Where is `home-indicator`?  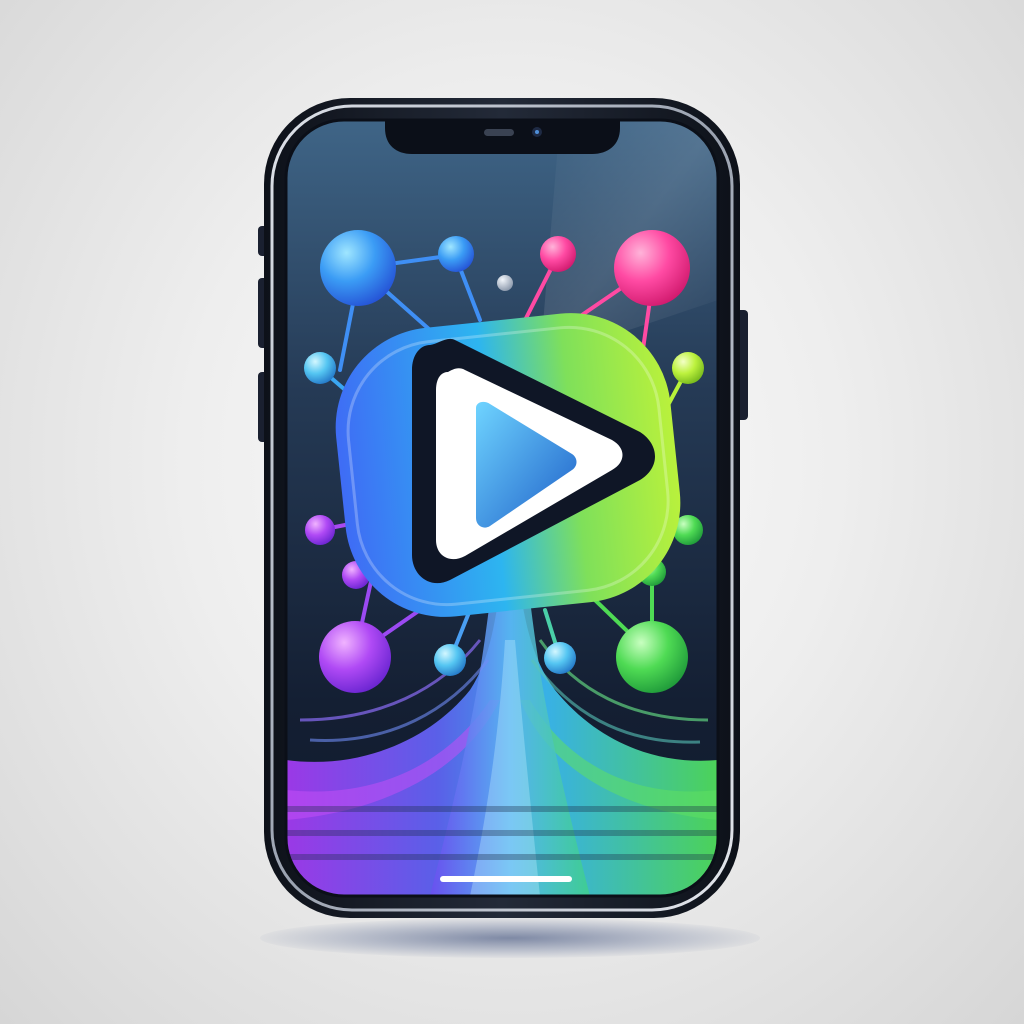
home-indicator is located at coordinates (506, 879).